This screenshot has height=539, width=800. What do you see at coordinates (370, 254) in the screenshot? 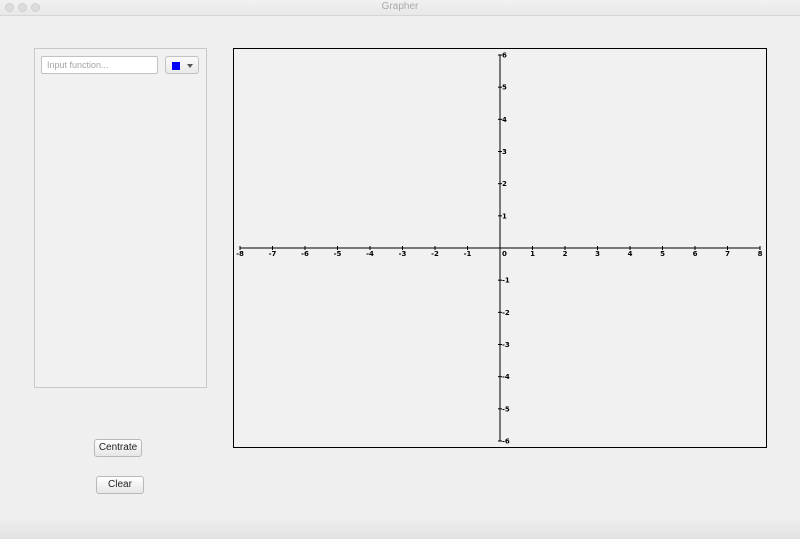
I see `x-tick-label: -4` at bounding box center [370, 254].